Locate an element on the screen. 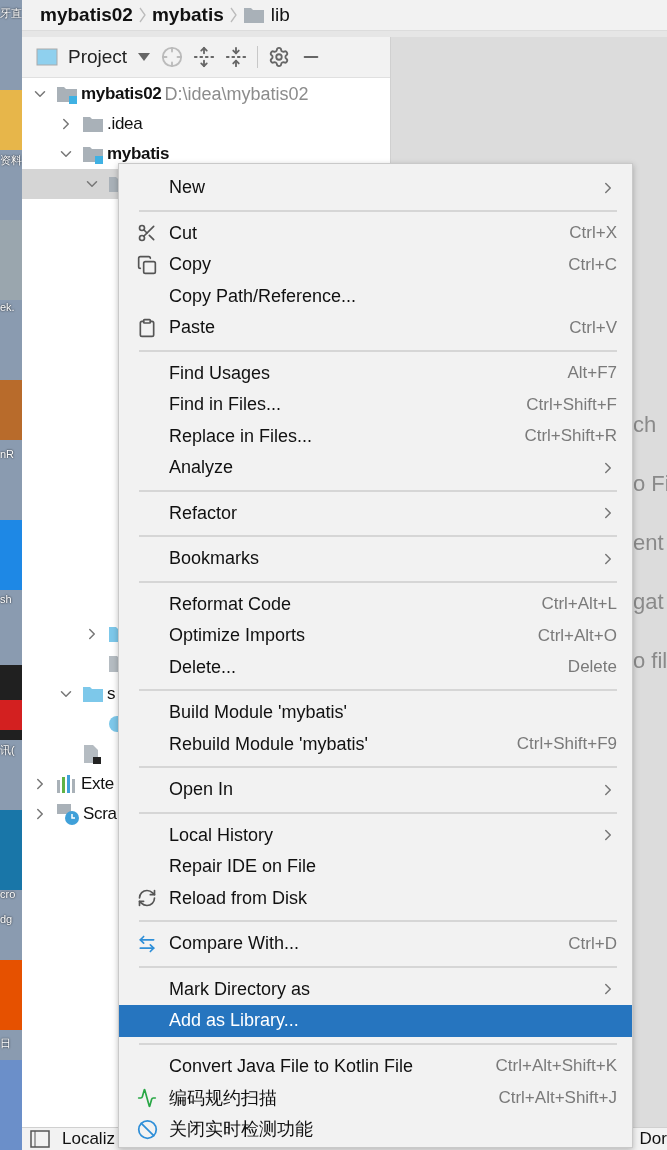 The height and width of the screenshot is (1150, 667). tree-label: mybatis02 is located at coordinates (121, 94).